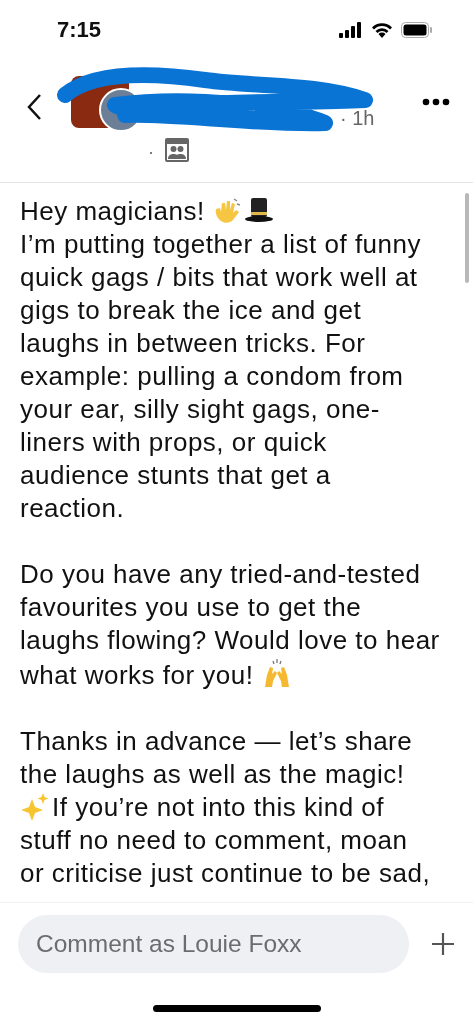 This screenshot has height=1024, width=473. What do you see at coordinates (113, 211) in the screenshot?
I see `post-text: Hey magicians!` at bounding box center [113, 211].